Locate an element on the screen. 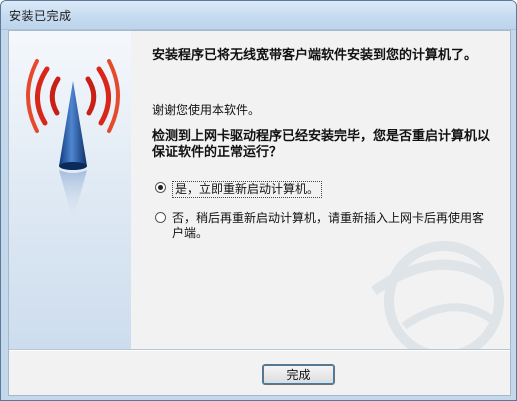 Image resolution: width=517 pixels, height=401 pixels. window-title: 安装已完成 is located at coordinates (40, 16).